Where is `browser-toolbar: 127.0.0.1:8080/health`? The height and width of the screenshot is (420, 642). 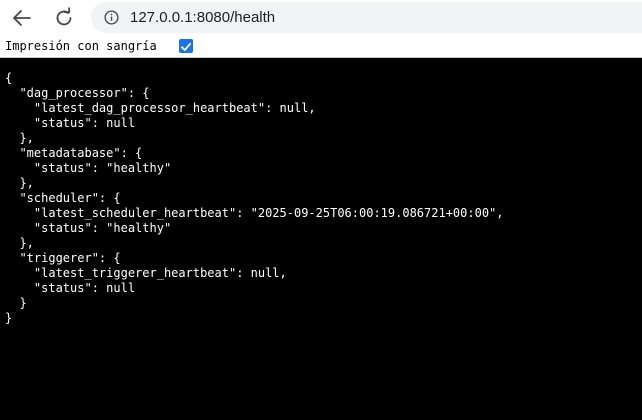
browser-toolbar: 127.0.0.1:8080/health is located at coordinates (321, 17).